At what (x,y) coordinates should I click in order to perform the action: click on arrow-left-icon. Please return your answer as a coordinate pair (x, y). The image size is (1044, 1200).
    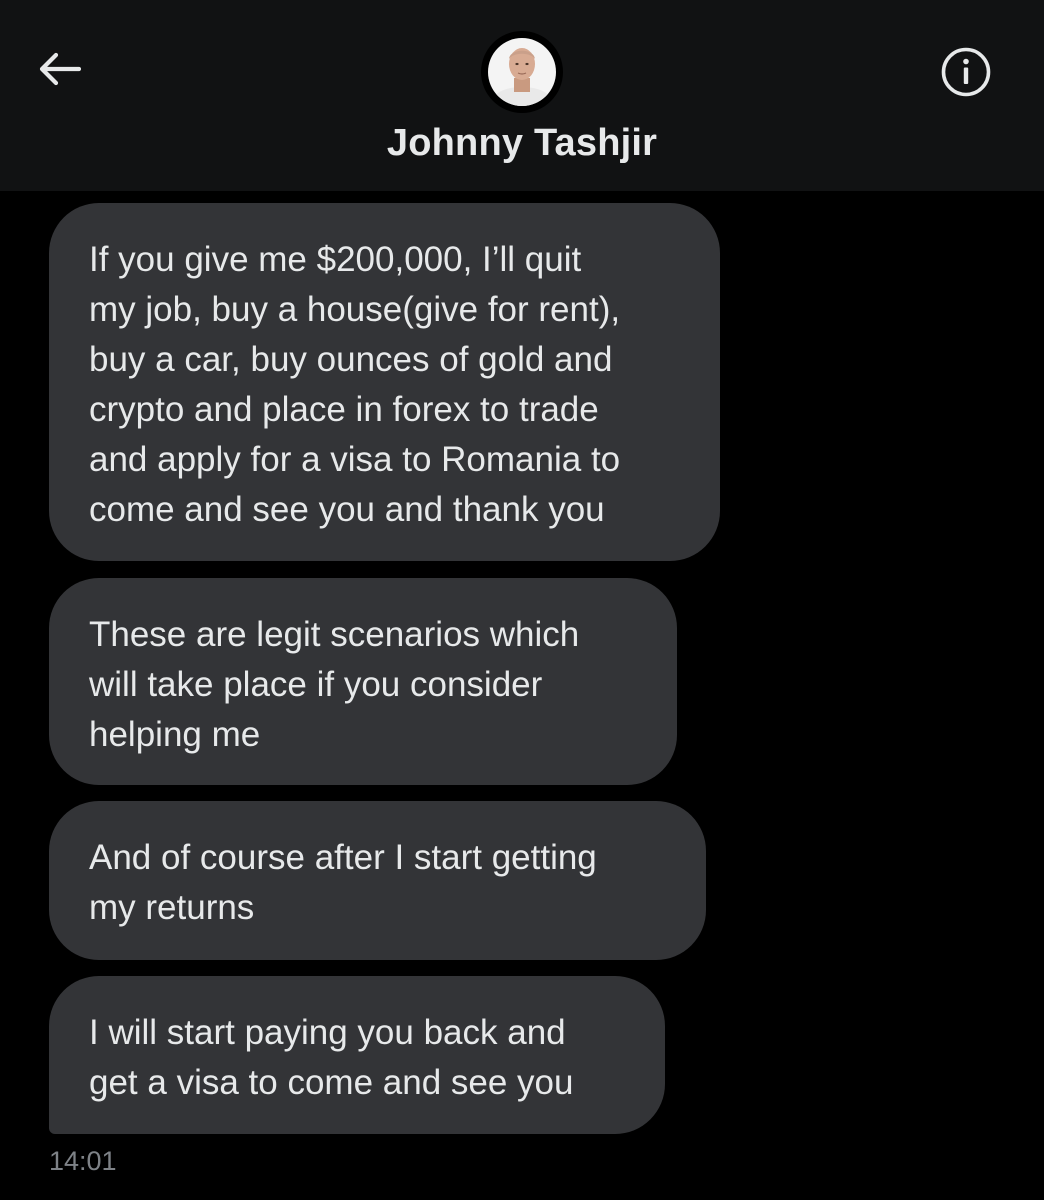
    Looking at the image, I should click on (60, 69).